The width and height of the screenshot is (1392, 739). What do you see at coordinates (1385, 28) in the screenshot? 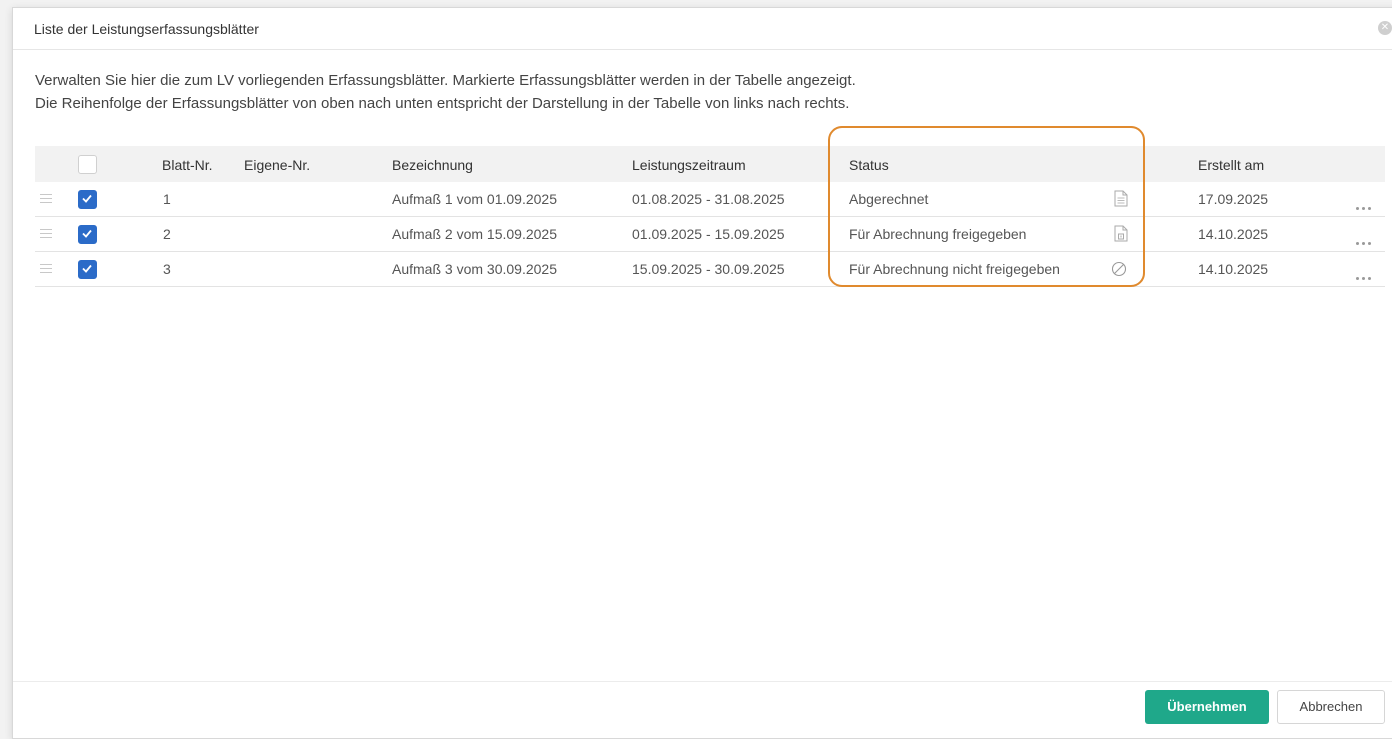
I see `close-icon: ✕` at bounding box center [1385, 28].